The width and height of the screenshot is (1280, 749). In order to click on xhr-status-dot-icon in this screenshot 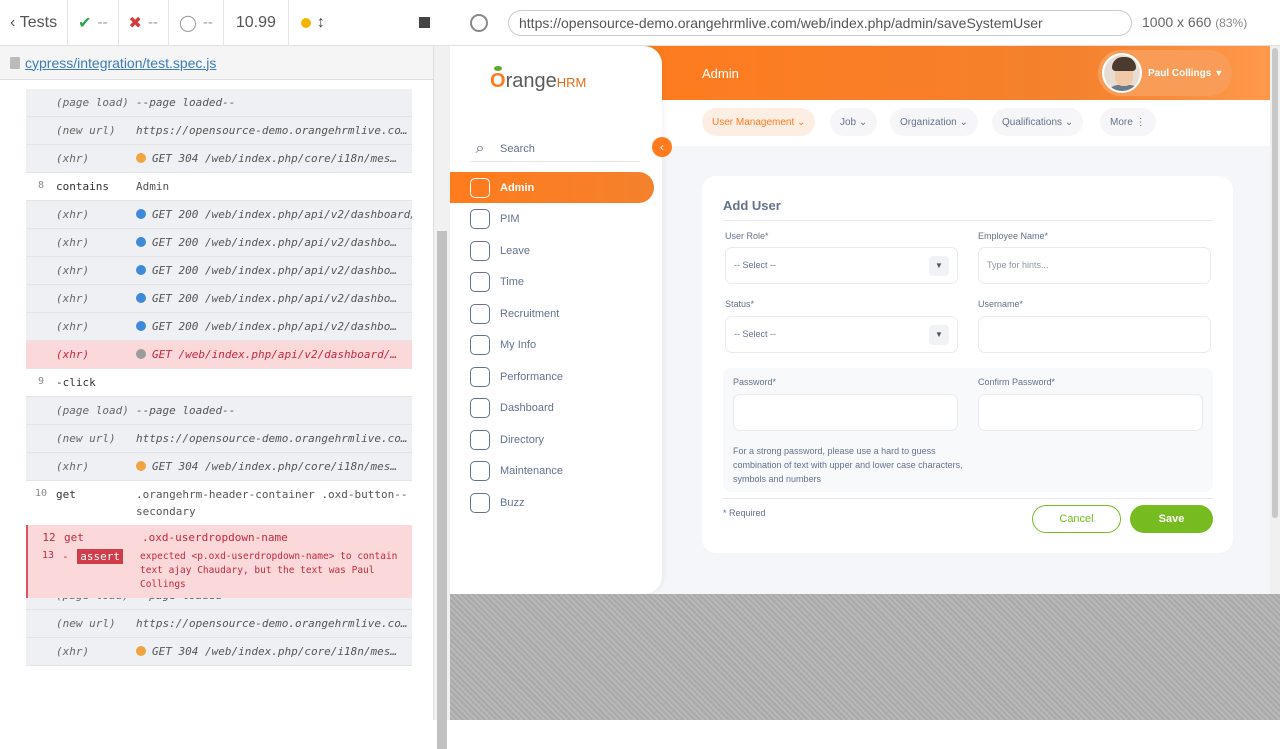, I will do `click(141, 466)`.